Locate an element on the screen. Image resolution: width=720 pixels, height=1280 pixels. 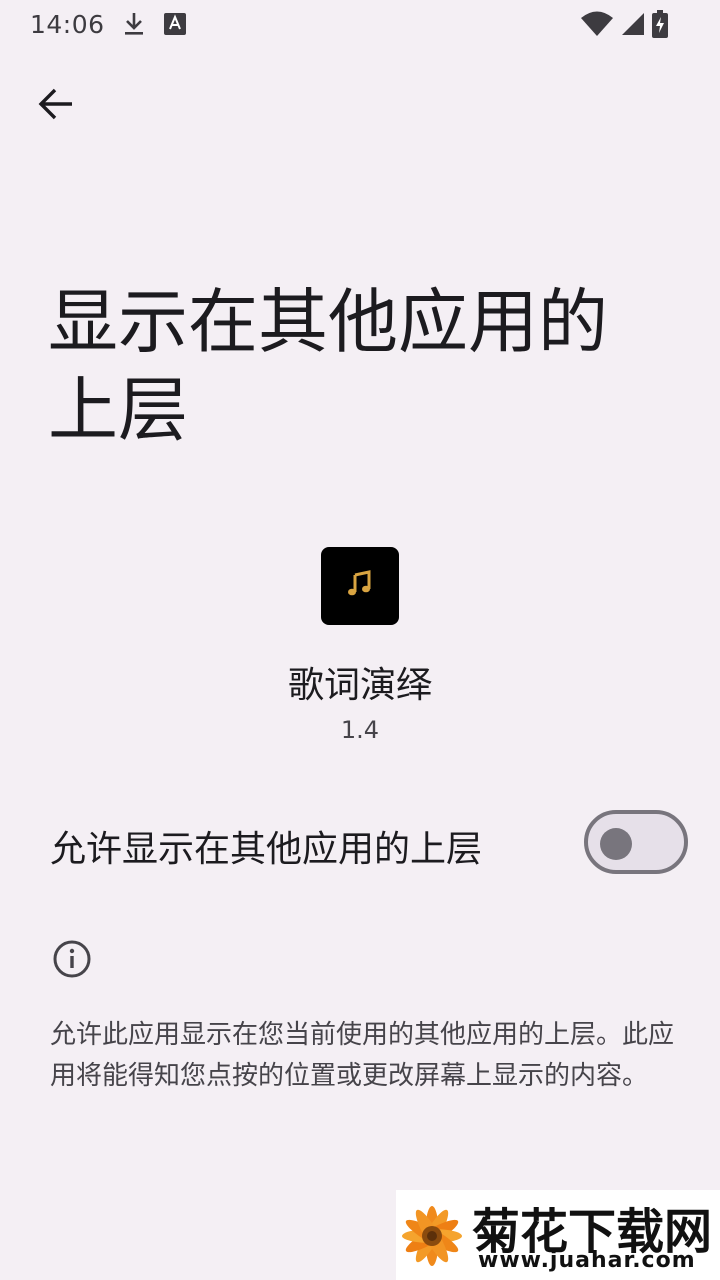
setting-label: 允许显示在其他应用的上层 is located at coordinates (266, 849).